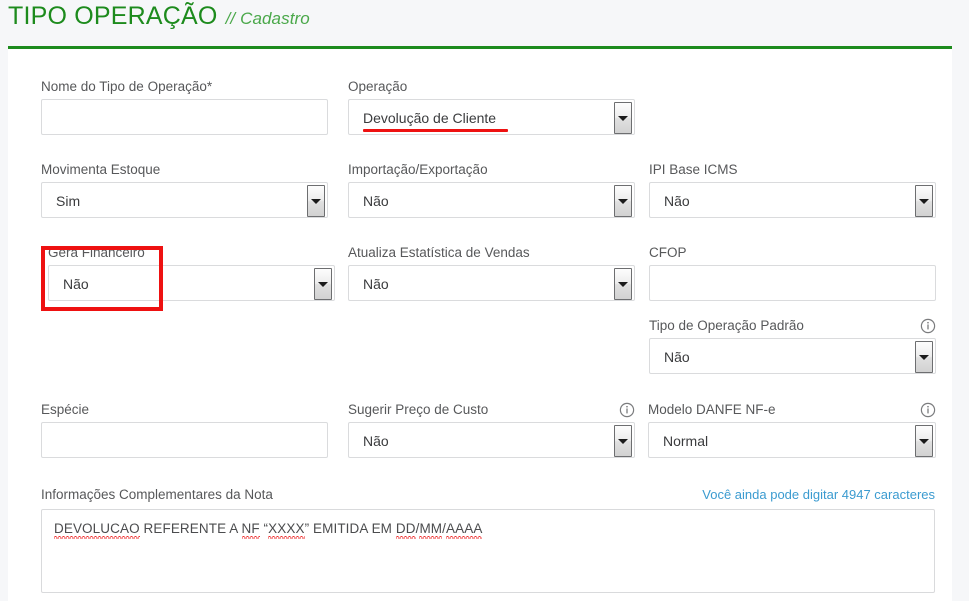 This screenshot has width=969, height=601. I want to click on field-label-row-modelo-danfe-nfe: Modelo DANFE NF-e, so click(792, 410).